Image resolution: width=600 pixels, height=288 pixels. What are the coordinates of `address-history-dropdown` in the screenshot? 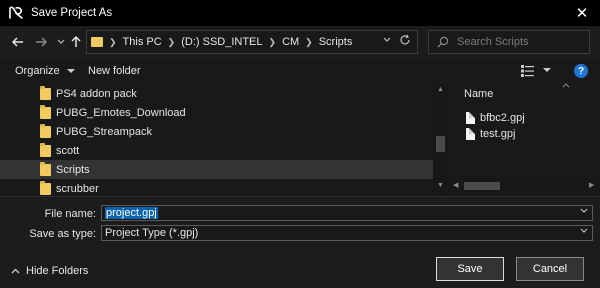 It's located at (387, 41).